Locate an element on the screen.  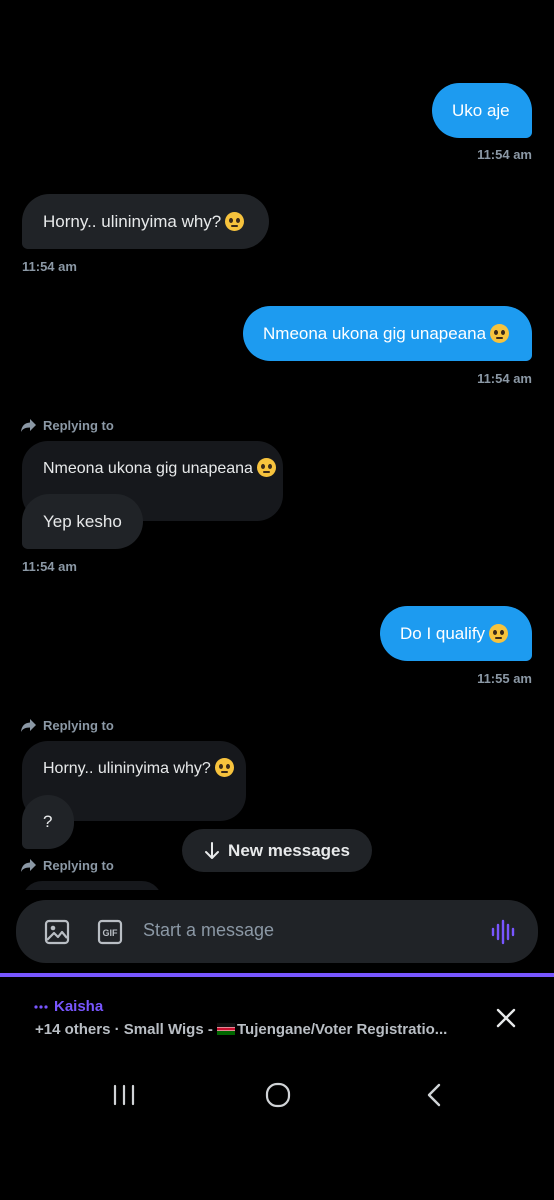
gif-icon: GIF is located at coordinates (110, 932).